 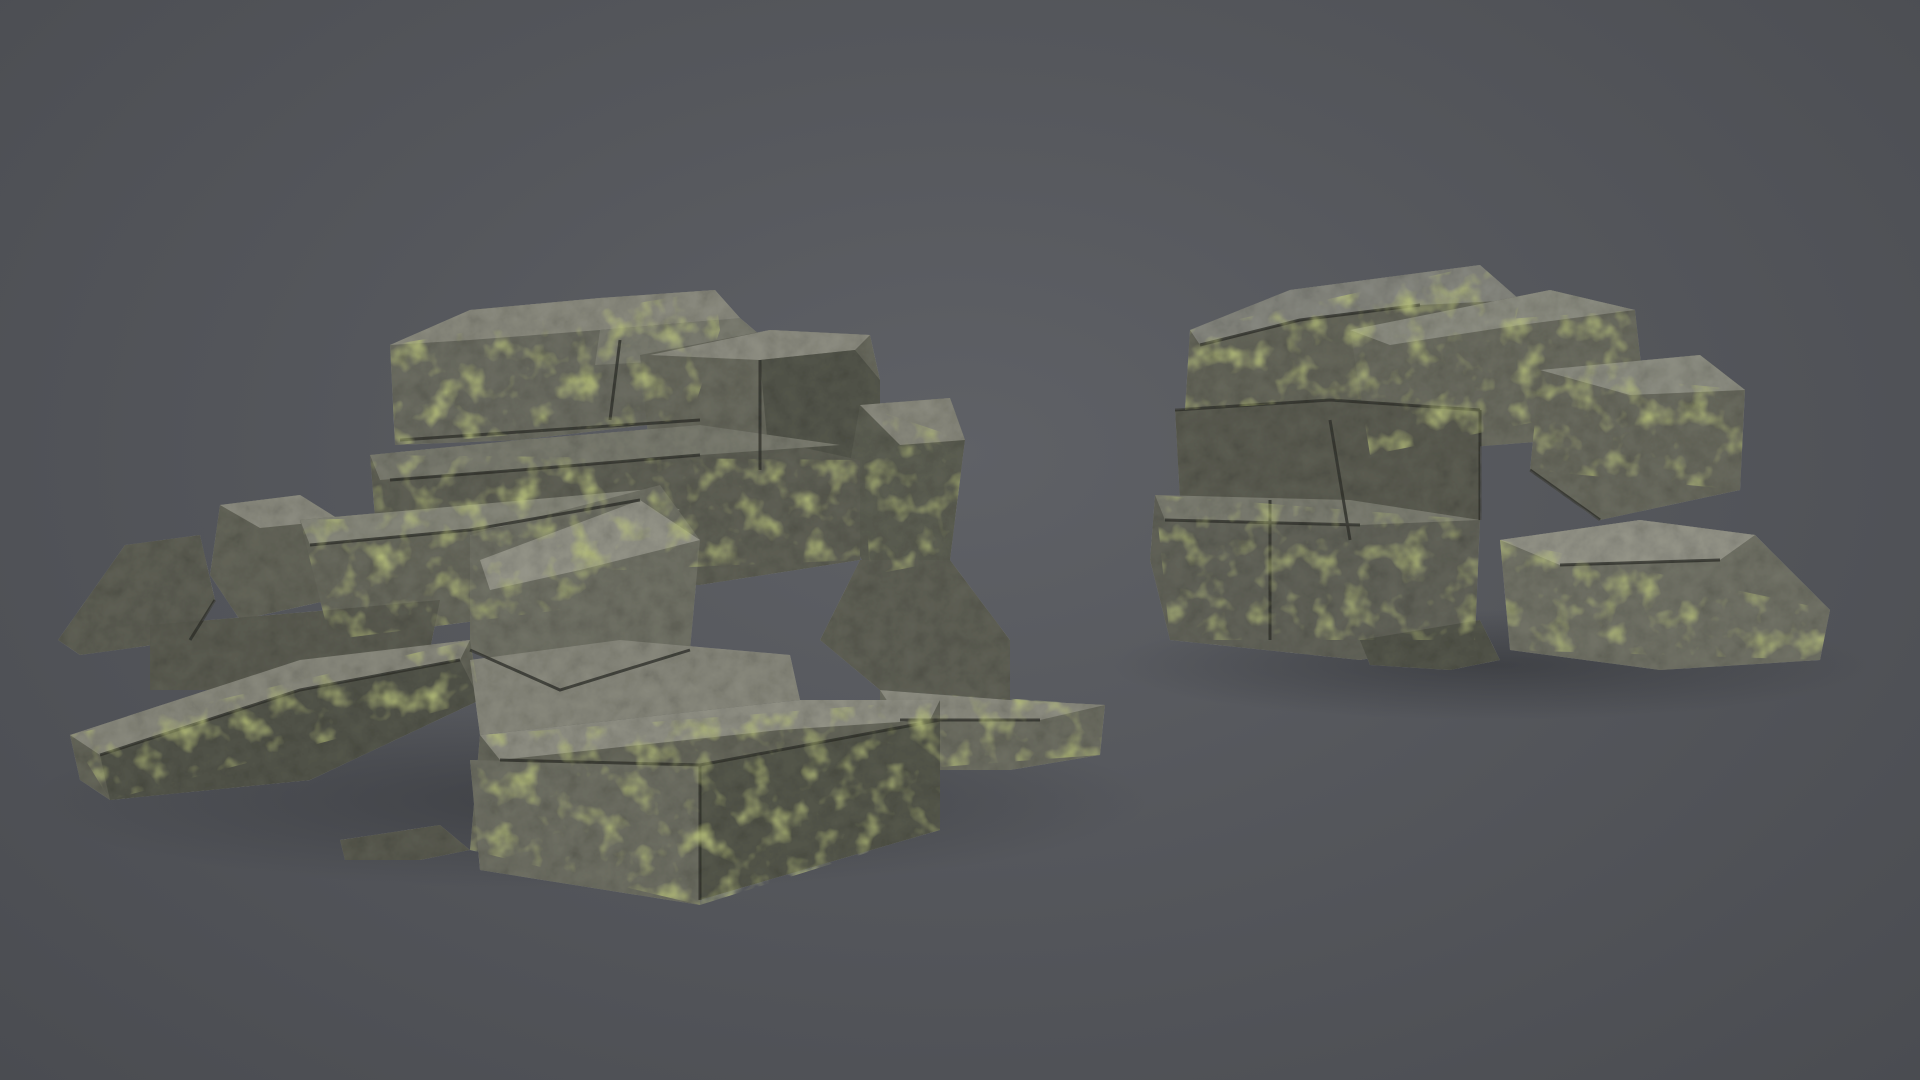 I want to click on small-rock-cluster, so click(x=1490, y=467).